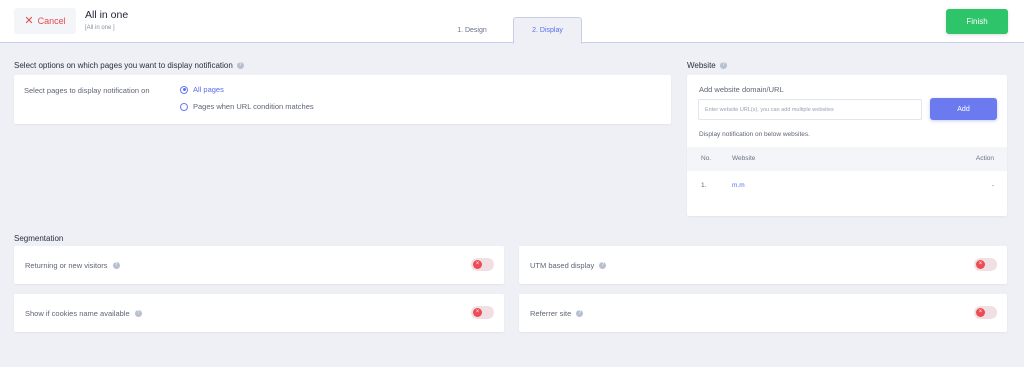 The image size is (1024, 367). I want to click on finish-button: Finish, so click(977, 21).